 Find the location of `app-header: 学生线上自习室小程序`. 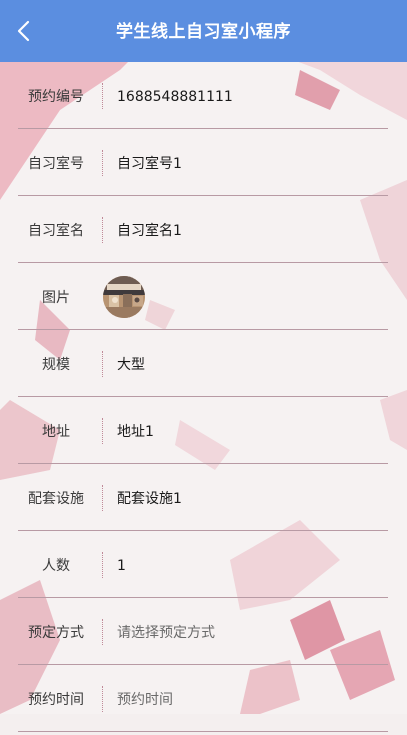

app-header: 学生线上自习室小程序 is located at coordinates (203, 31).